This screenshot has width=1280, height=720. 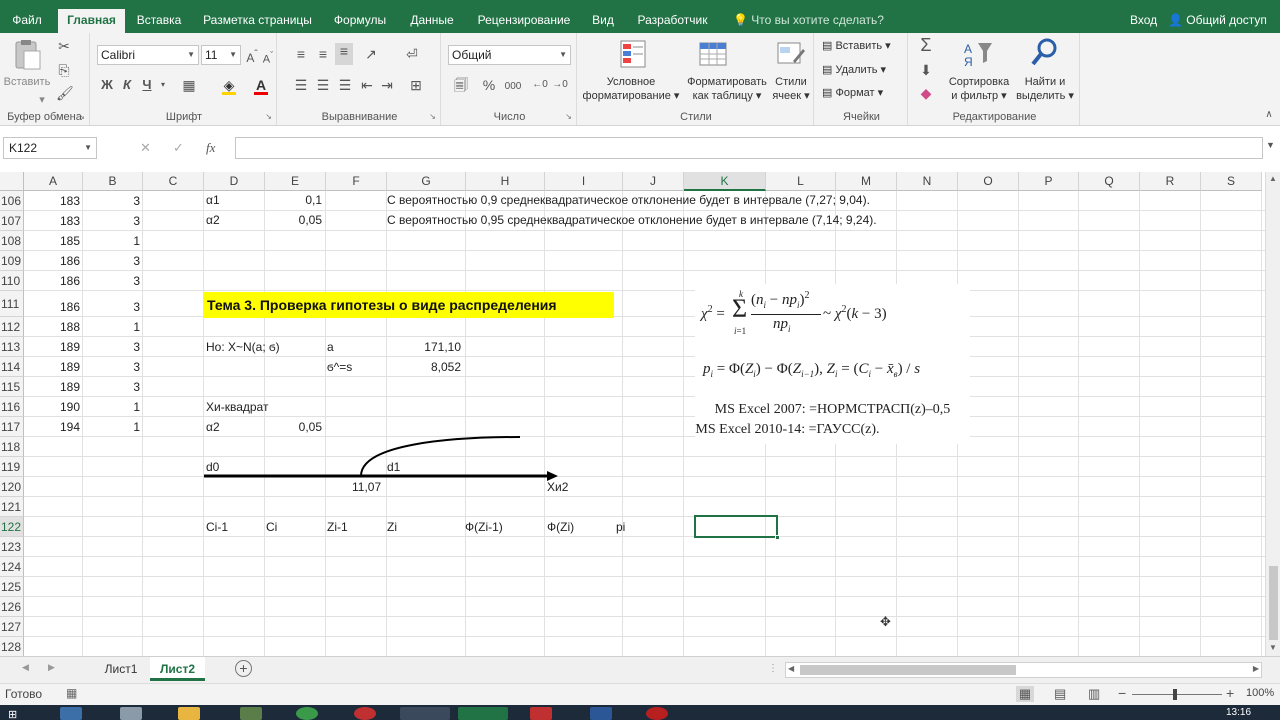 I want to click on row-header-127: 127, so click(x=12, y=627).